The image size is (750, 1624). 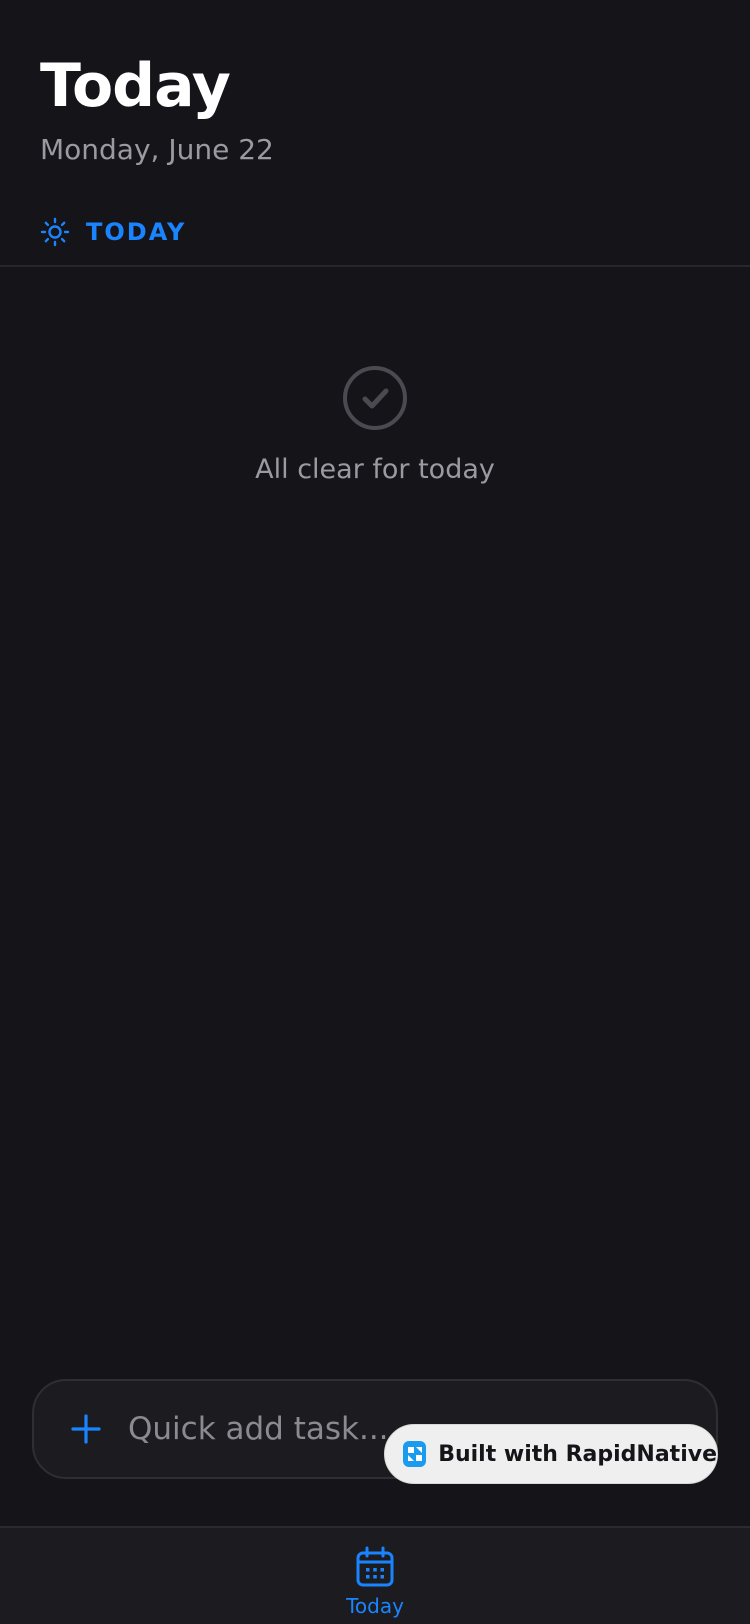 I want to click on page-title: Today, so click(x=135, y=86).